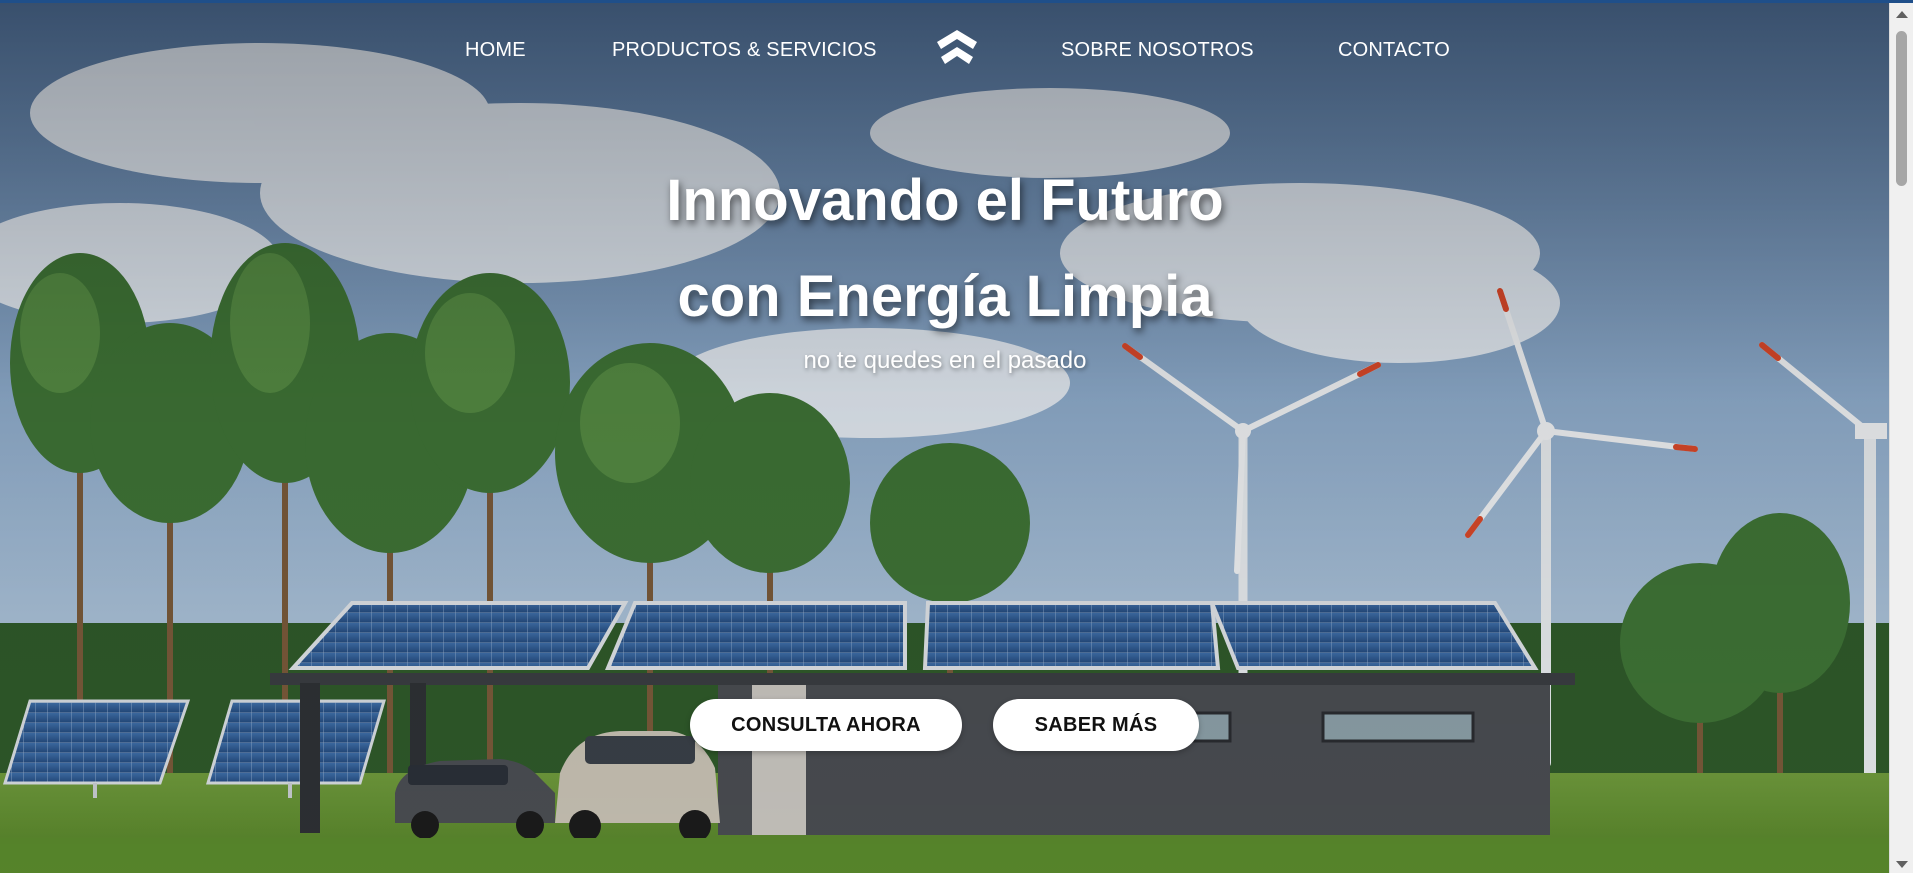  Describe the element at coordinates (1902, 864) in the screenshot. I see `scroll-down-arrow-icon` at that location.